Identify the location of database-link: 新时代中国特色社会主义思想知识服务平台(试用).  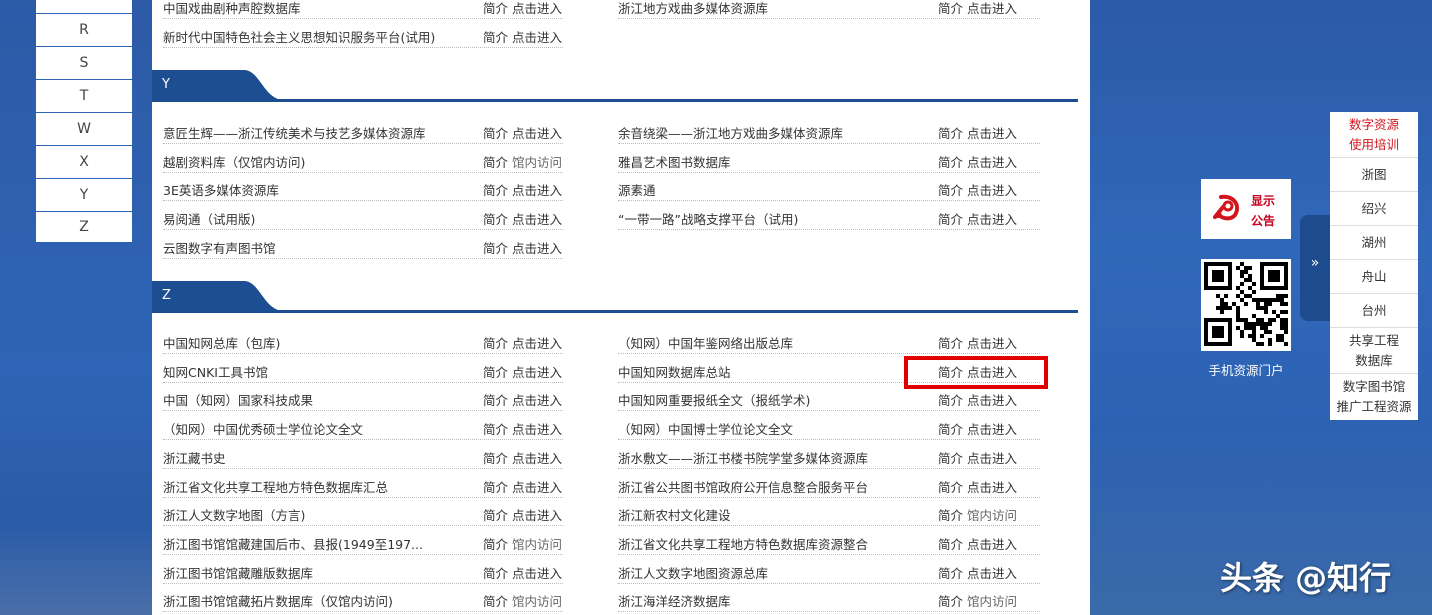
(299, 36).